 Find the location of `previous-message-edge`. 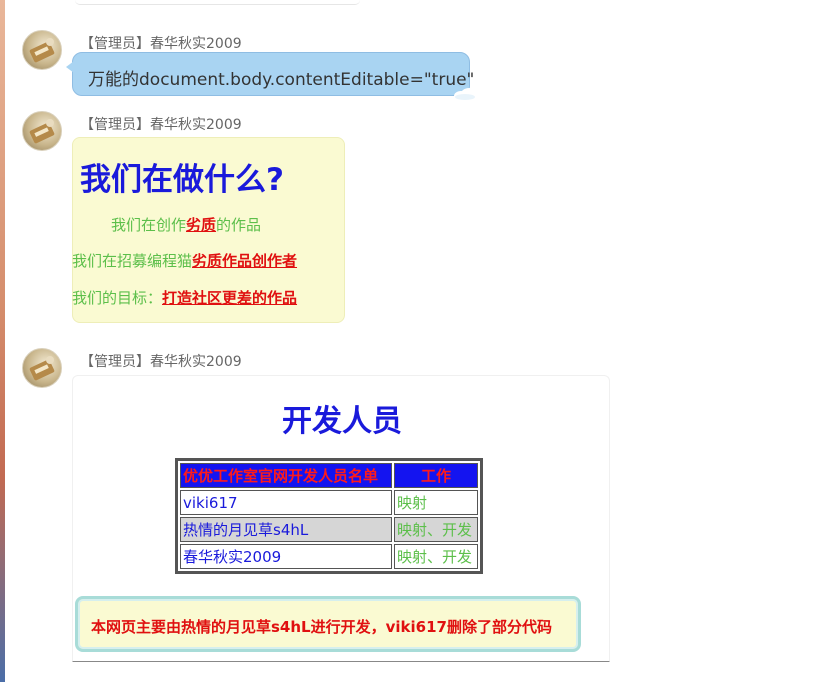

previous-message-edge is located at coordinates (217, 2).